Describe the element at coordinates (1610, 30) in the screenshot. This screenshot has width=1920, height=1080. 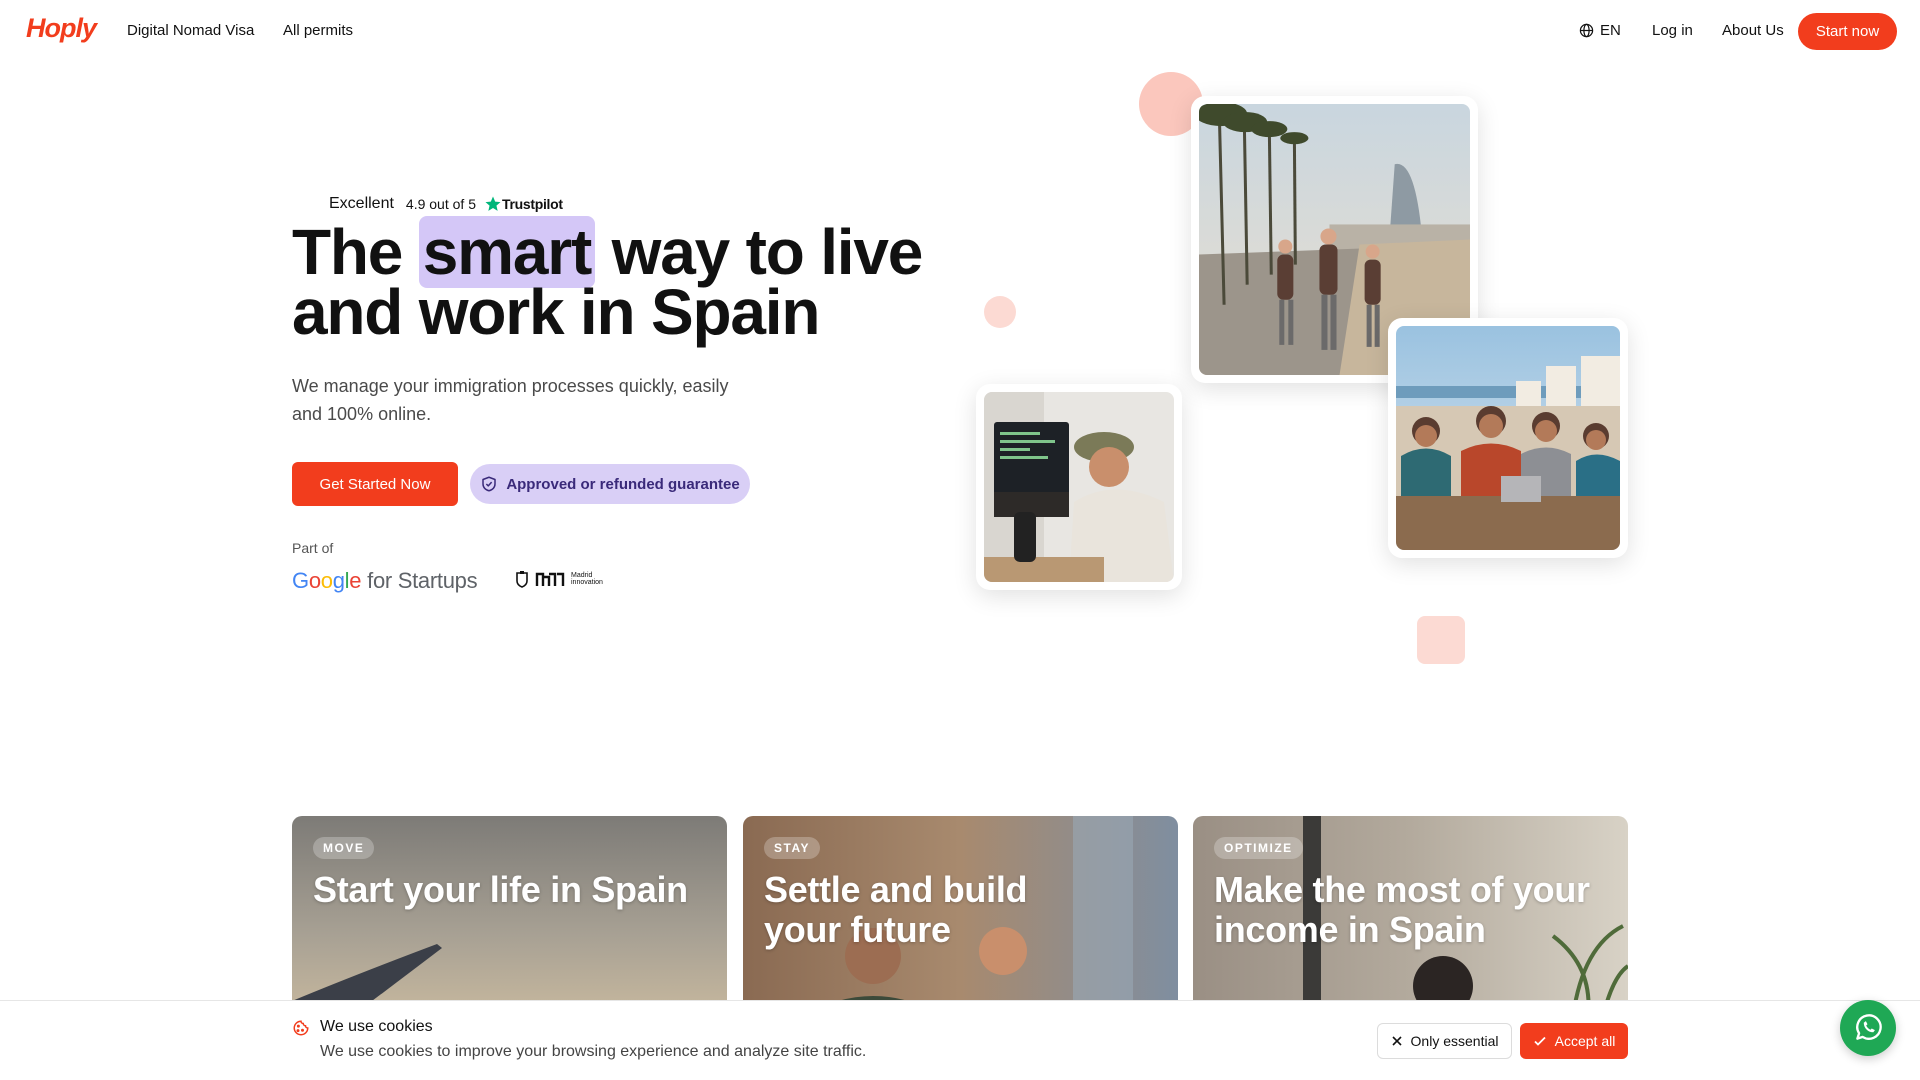
I see `language-label: EN` at that location.